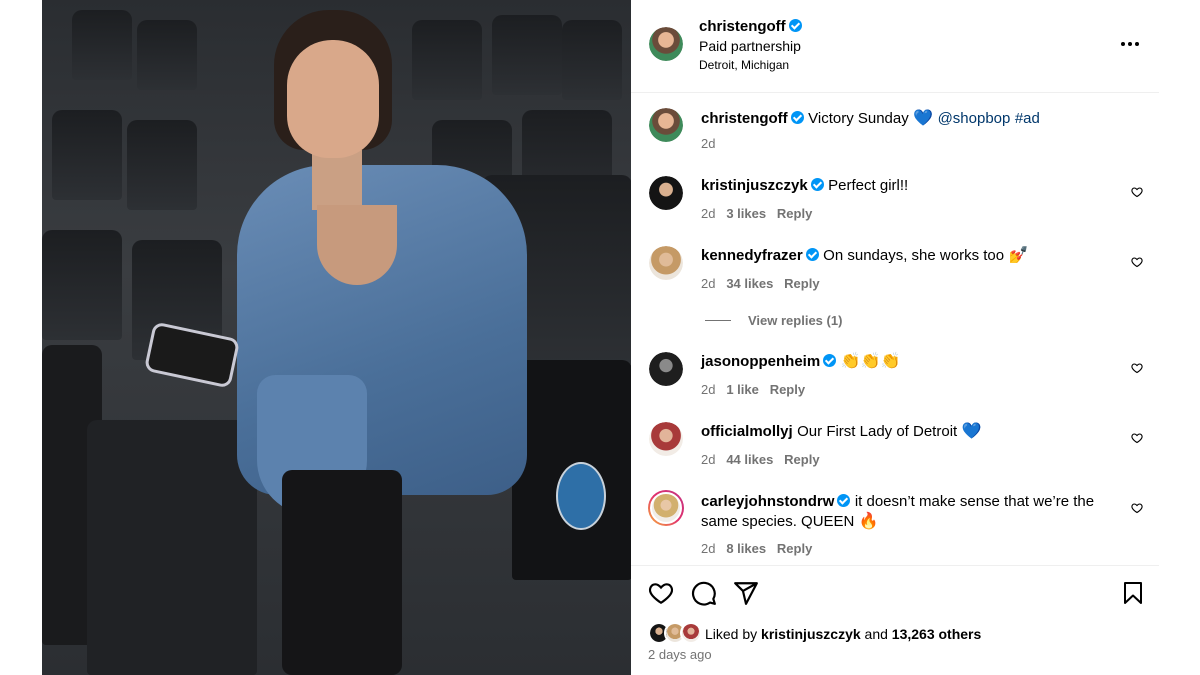 This screenshot has width=1200, height=675. Describe the element at coordinates (914, 255) in the screenshot. I see `comment-text: On sundays, she works too` at that location.